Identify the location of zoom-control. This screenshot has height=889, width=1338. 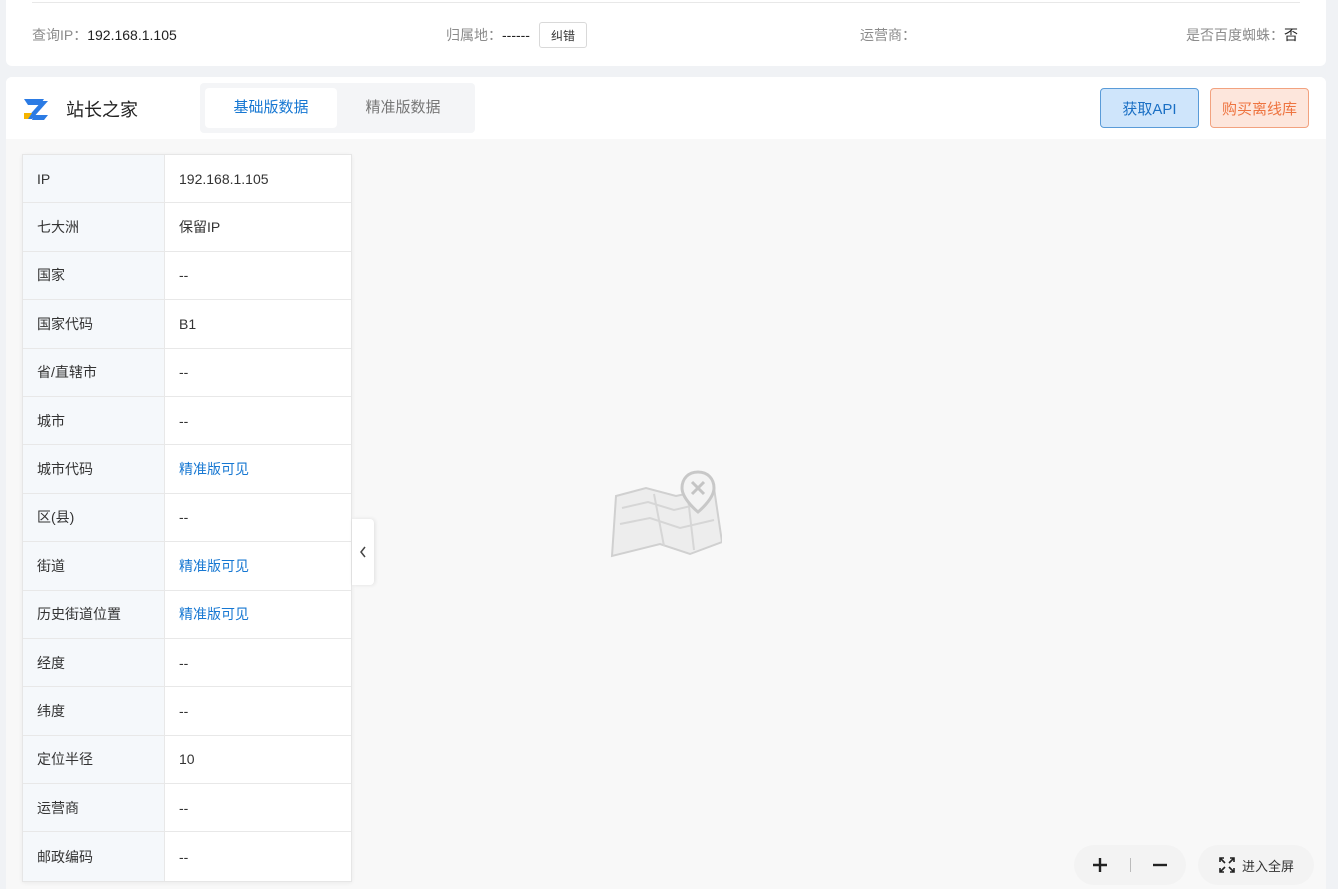
(1130, 865).